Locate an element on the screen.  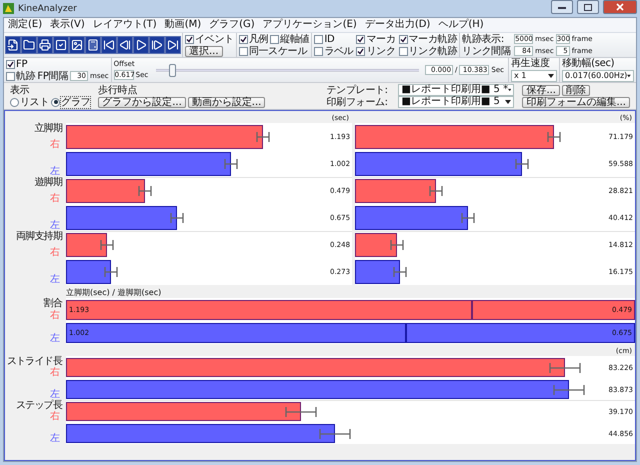
checkbox-label: 凡例 is located at coordinates (258, 39).